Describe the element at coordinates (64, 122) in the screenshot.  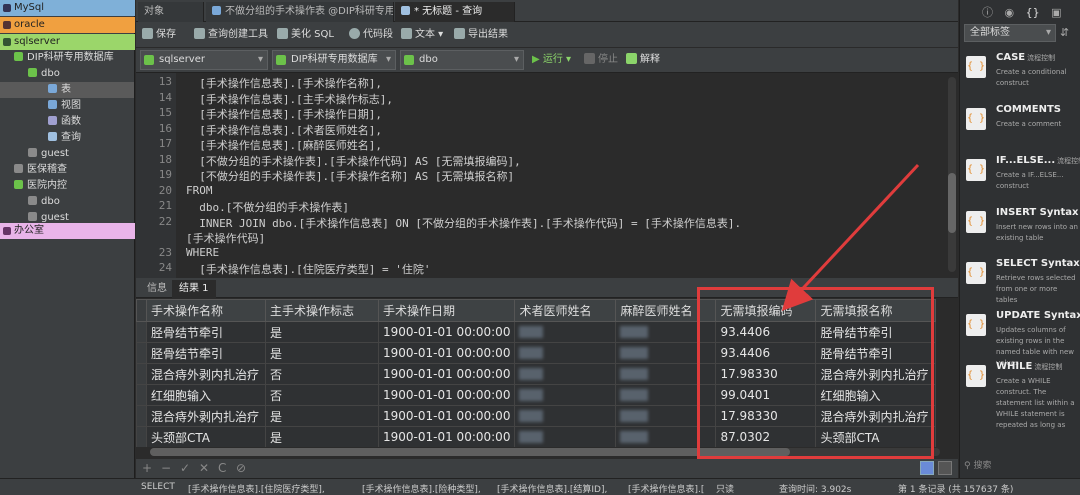
I see `tree-functions: 函数` at that location.